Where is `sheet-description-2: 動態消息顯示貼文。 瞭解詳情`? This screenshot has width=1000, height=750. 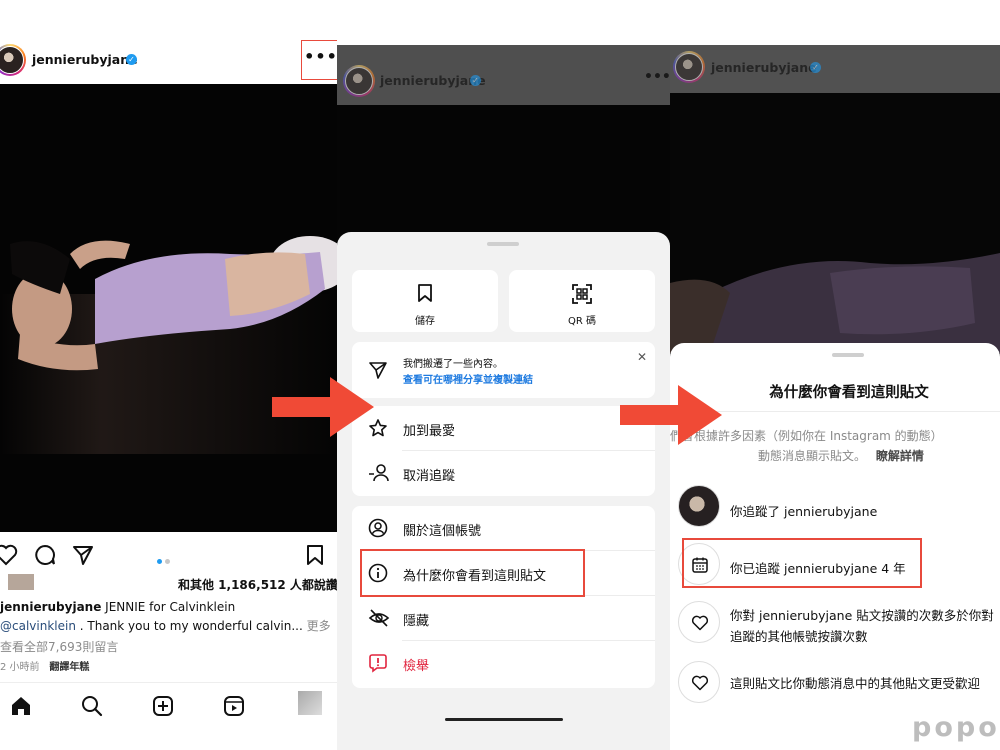 sheet-description-2: 動態消息顯示貼文。 瞭解詳情 is located at coordinates (841, 455).